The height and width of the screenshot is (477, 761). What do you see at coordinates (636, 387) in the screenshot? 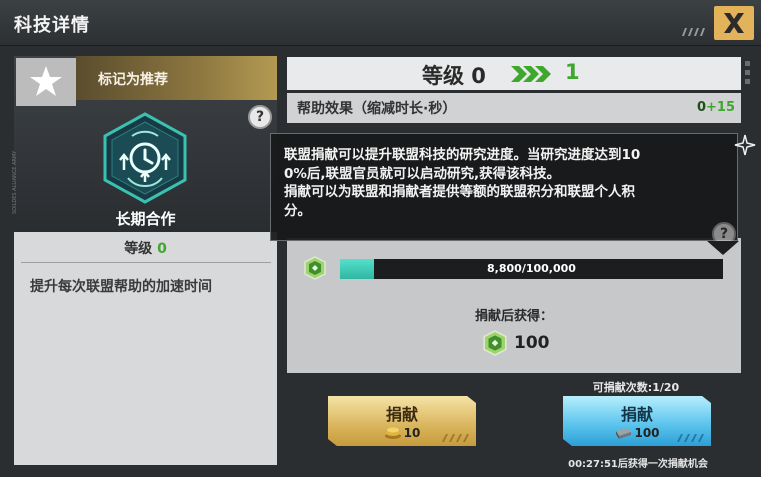
I see `donate-count-label: 可捐献次数:1/20` at bounding box center [636, 387].